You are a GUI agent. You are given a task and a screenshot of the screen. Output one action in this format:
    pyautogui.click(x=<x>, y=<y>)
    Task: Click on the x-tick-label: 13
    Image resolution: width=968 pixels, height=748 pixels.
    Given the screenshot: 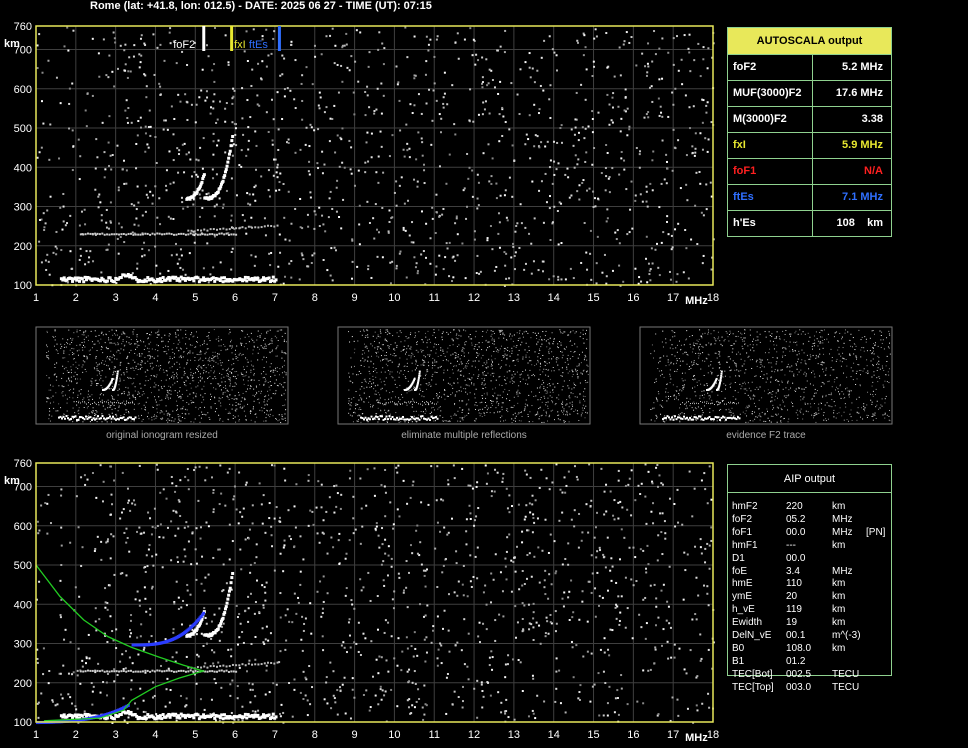 What is the action you would take?
    pyautogui.click(x=514, y=298)
    